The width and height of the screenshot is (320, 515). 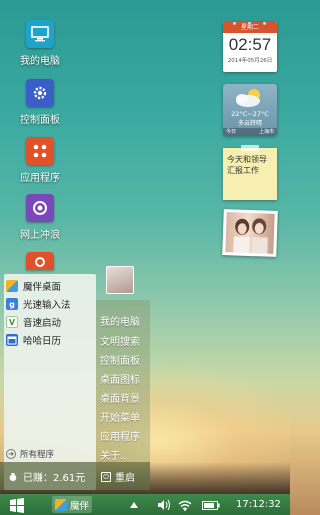 I want to click on battery-icon, so click(x=211, y=505).